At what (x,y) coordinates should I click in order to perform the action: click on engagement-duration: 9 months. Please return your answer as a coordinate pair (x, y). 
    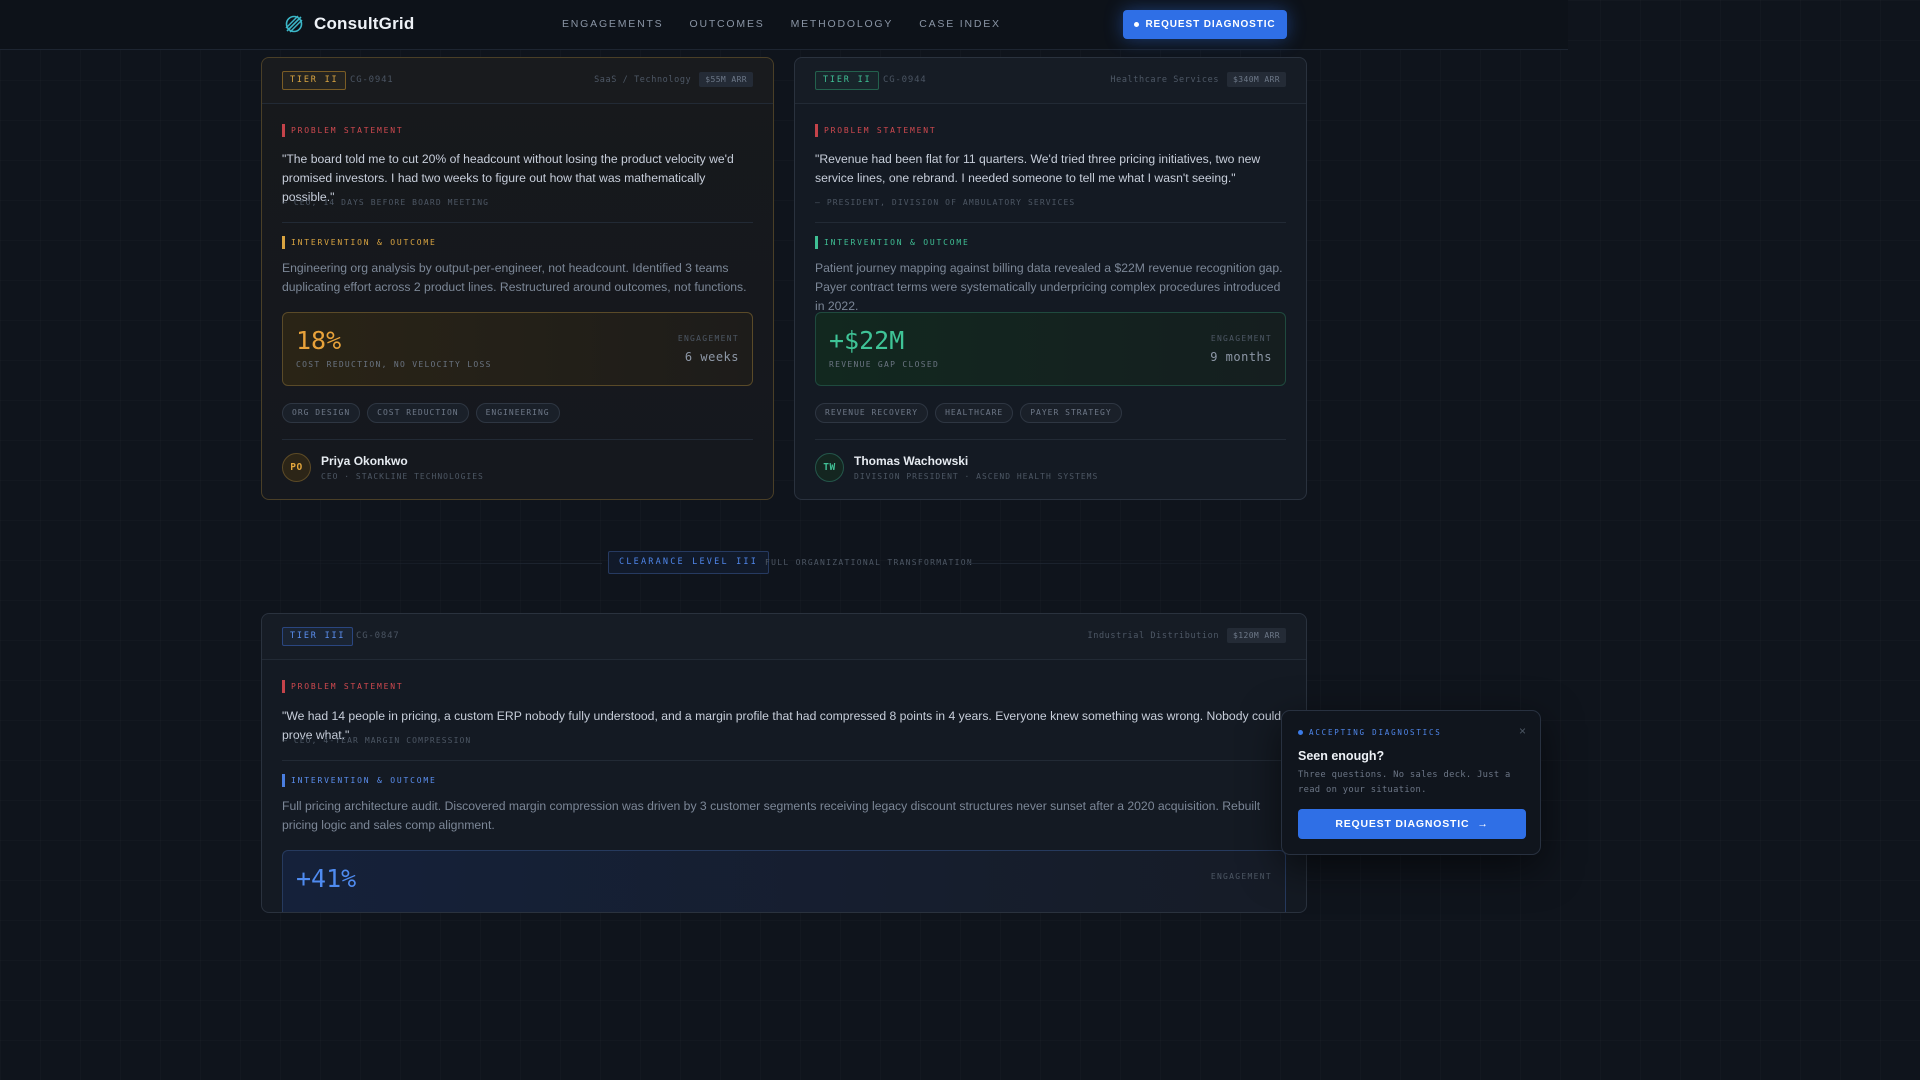
    Looking at the image, I should click on (1241, 357).